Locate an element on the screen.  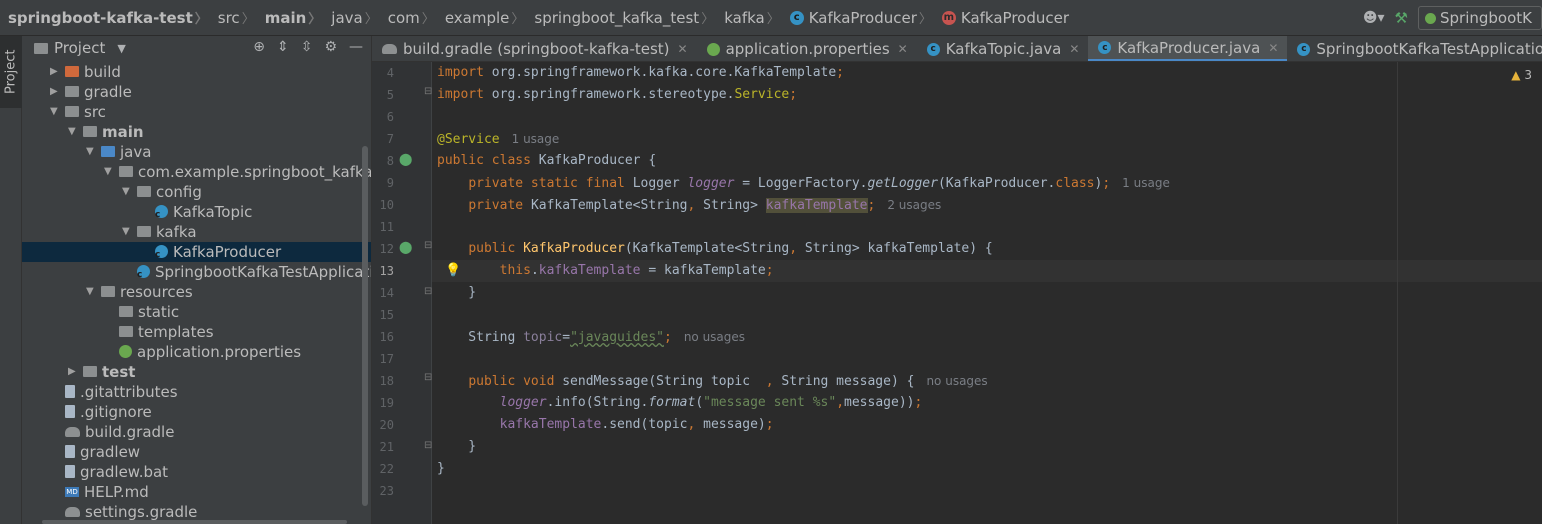
breadcrumb-item-src: src 〉 is located at coordinates (233, 18).